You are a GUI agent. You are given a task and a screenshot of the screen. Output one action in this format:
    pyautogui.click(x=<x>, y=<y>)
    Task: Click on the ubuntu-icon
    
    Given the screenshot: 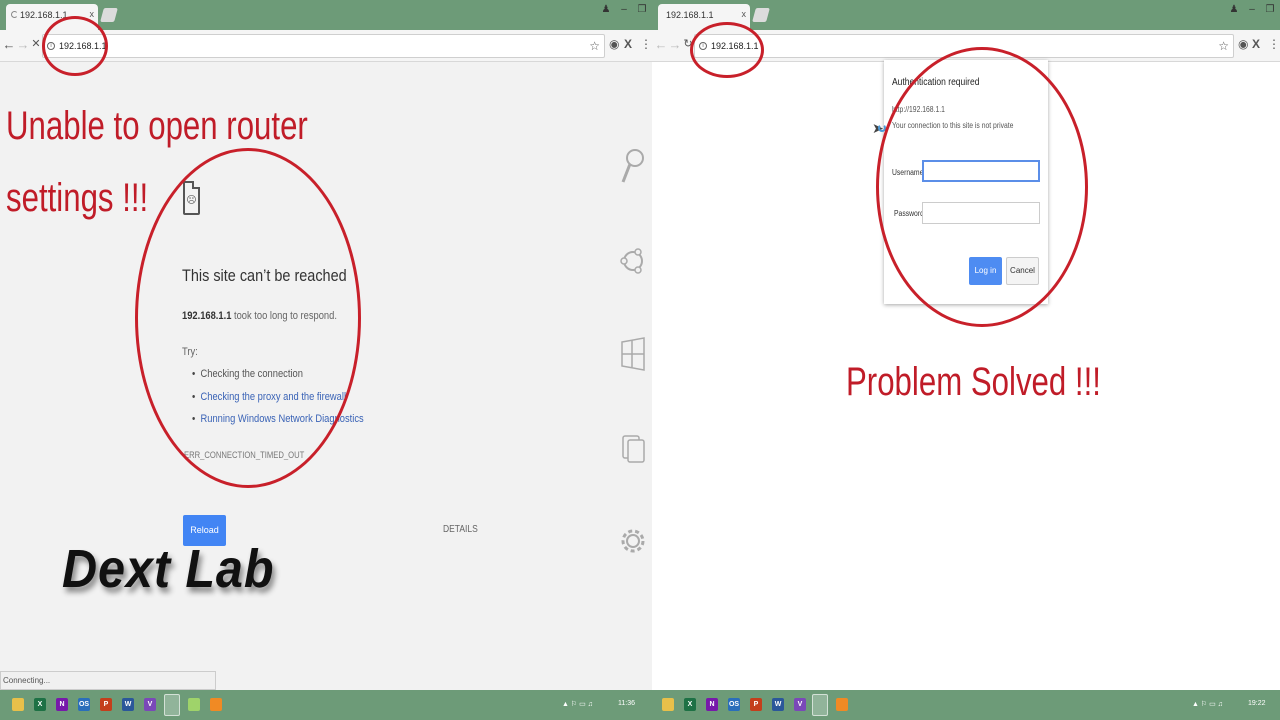 What is the action you would take?
    pyautogui.click(x=631, y=261)
    